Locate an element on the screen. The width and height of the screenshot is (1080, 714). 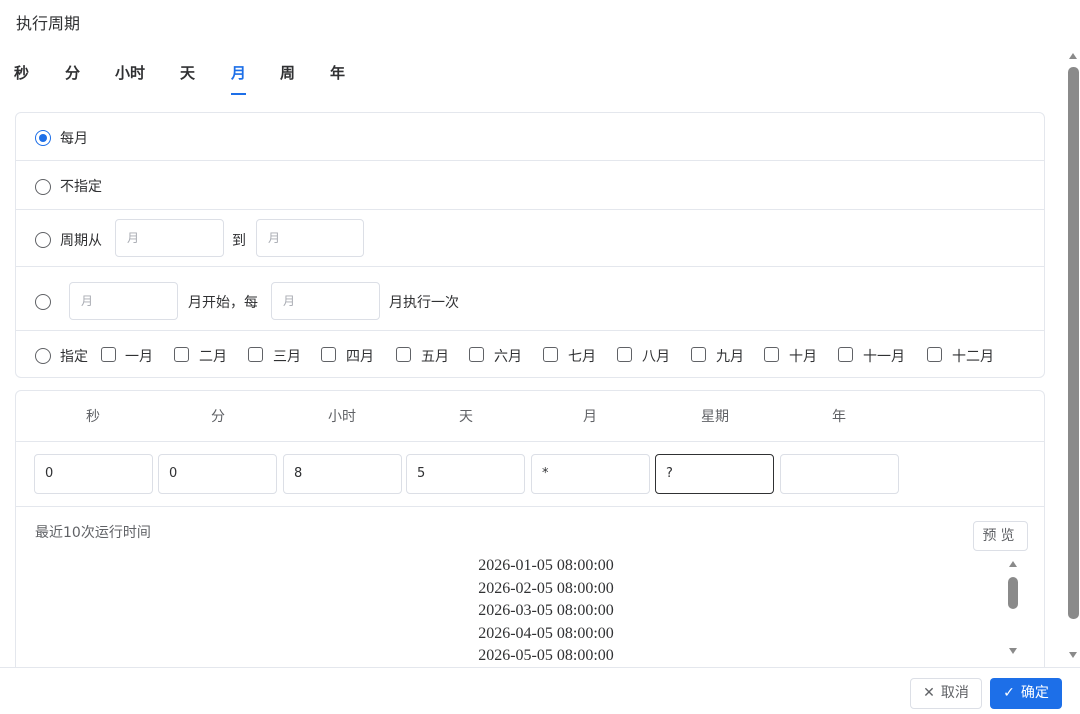
preview-button: 预览 is located at coordinates (1000, 536).